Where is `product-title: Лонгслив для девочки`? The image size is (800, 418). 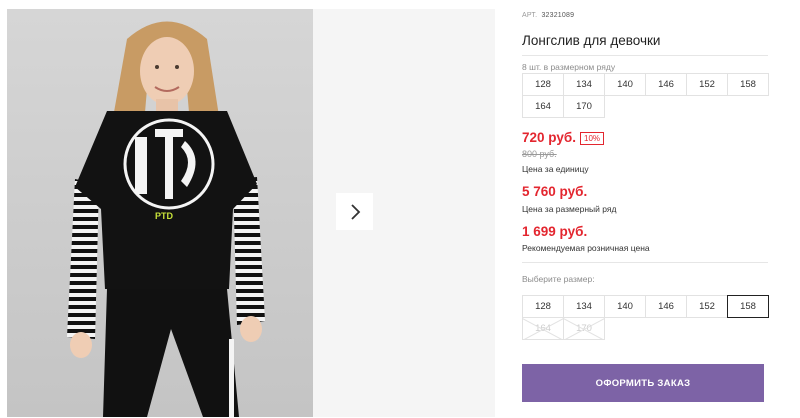
product-title: Лонгслив для девочки is located at coordinates (591, 40).